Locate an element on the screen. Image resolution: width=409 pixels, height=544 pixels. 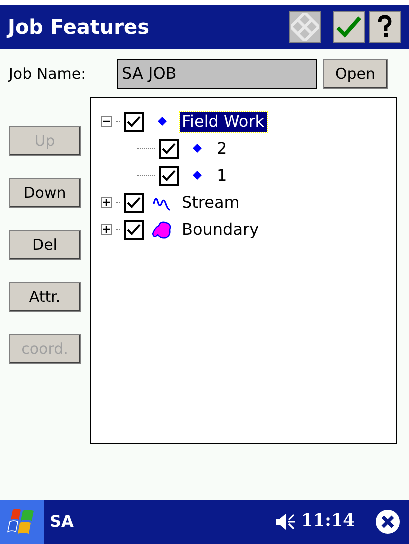
clock: 11:14 is located at coordinates (328, 522).